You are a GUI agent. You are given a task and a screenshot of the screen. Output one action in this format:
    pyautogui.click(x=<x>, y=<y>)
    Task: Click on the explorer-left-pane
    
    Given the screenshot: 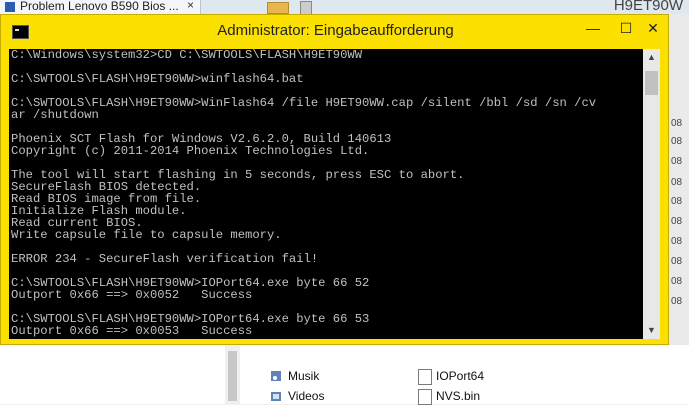 What is the action you would take?
    pyautogui.click(x=123, y=374)
    